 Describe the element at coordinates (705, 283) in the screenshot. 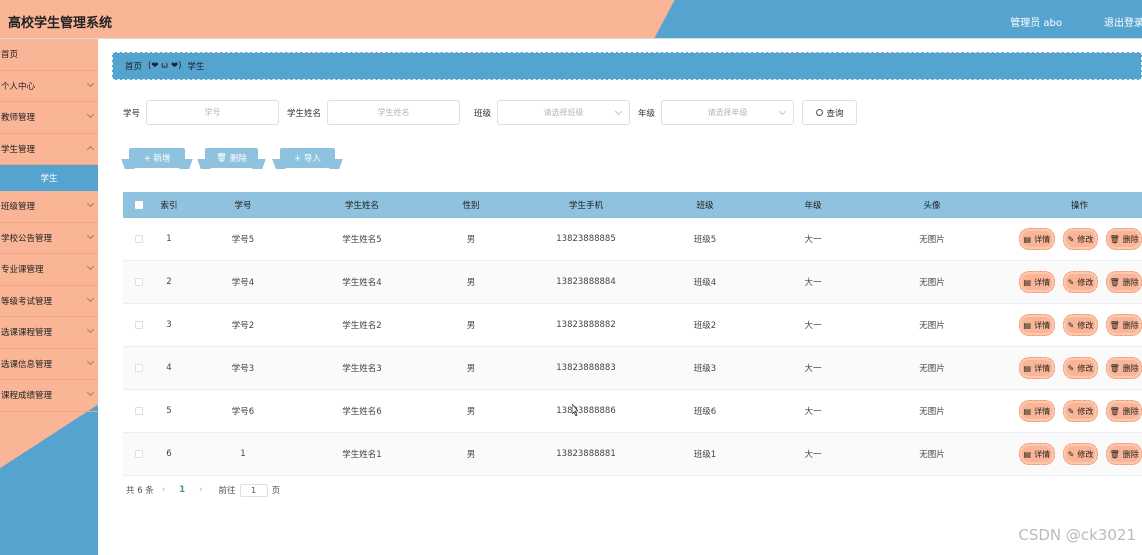

I see `cell-class: 班级4` at that location.